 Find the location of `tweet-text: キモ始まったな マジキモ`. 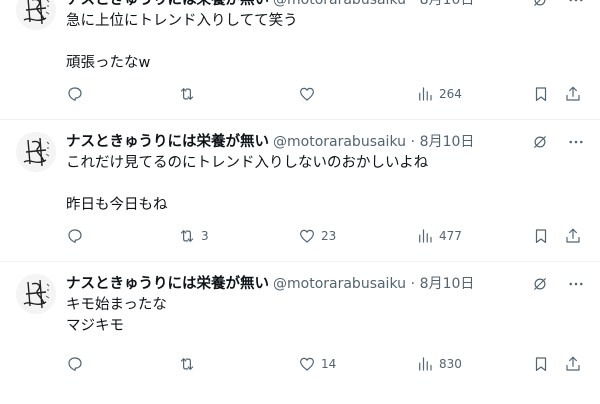

tweet-text: キモ始まったな マジキモ is located at coordinates (326, 316).